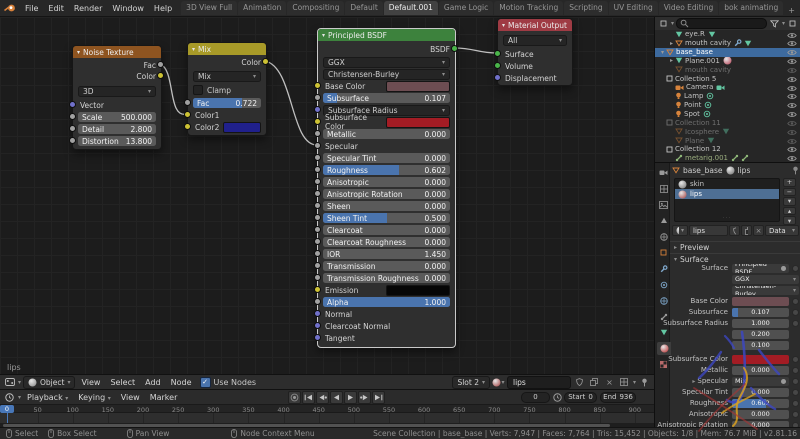 Image resolution: width=800 pixels, height=439 pixels. Describe the element at coordinates (735, 334) in the screenshot. I see `prop-subsurface-radius-1: 0.200` at that location.